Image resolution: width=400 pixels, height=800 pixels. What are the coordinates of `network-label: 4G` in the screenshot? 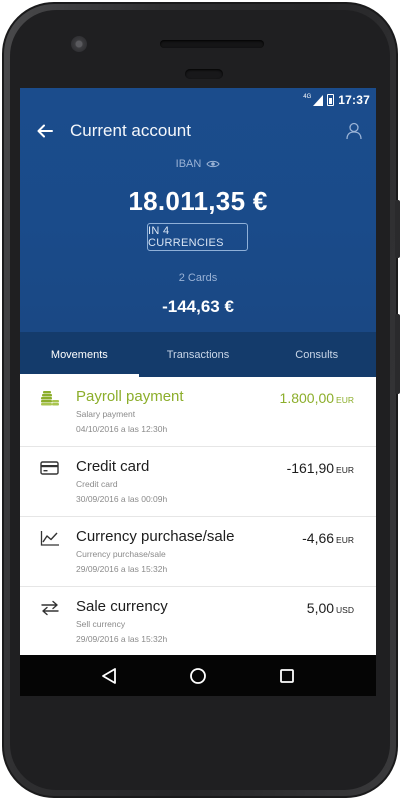 It's located at (307, 97).